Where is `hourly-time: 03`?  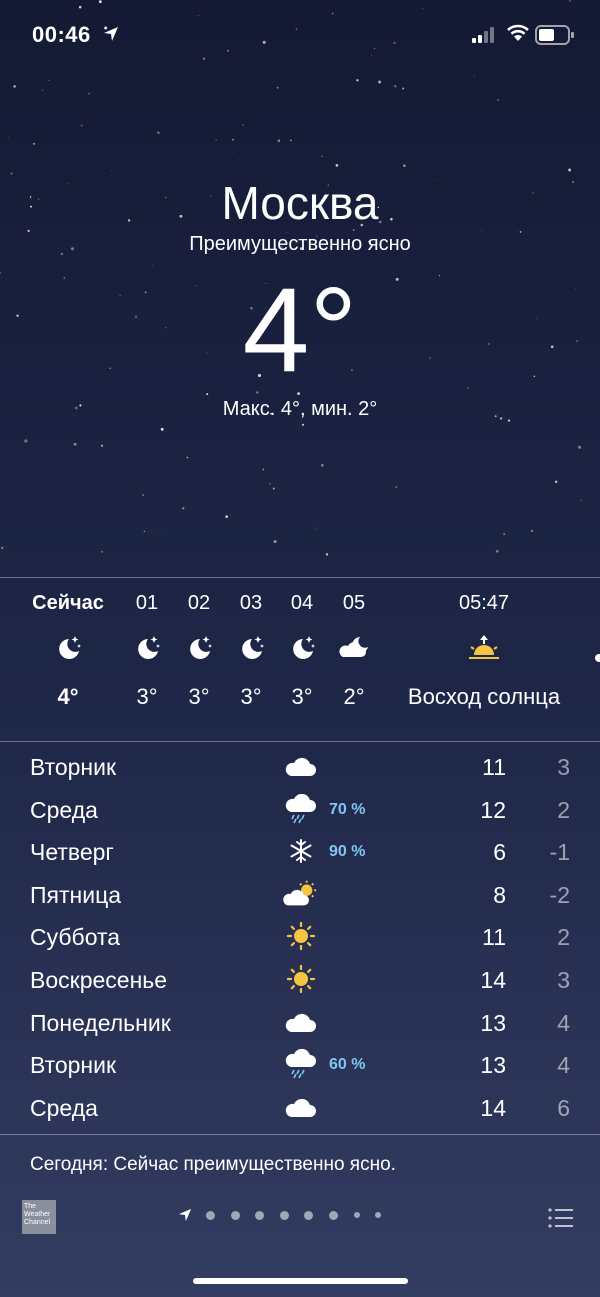 hourly-time: 03 is located at coordinates (251, 603).